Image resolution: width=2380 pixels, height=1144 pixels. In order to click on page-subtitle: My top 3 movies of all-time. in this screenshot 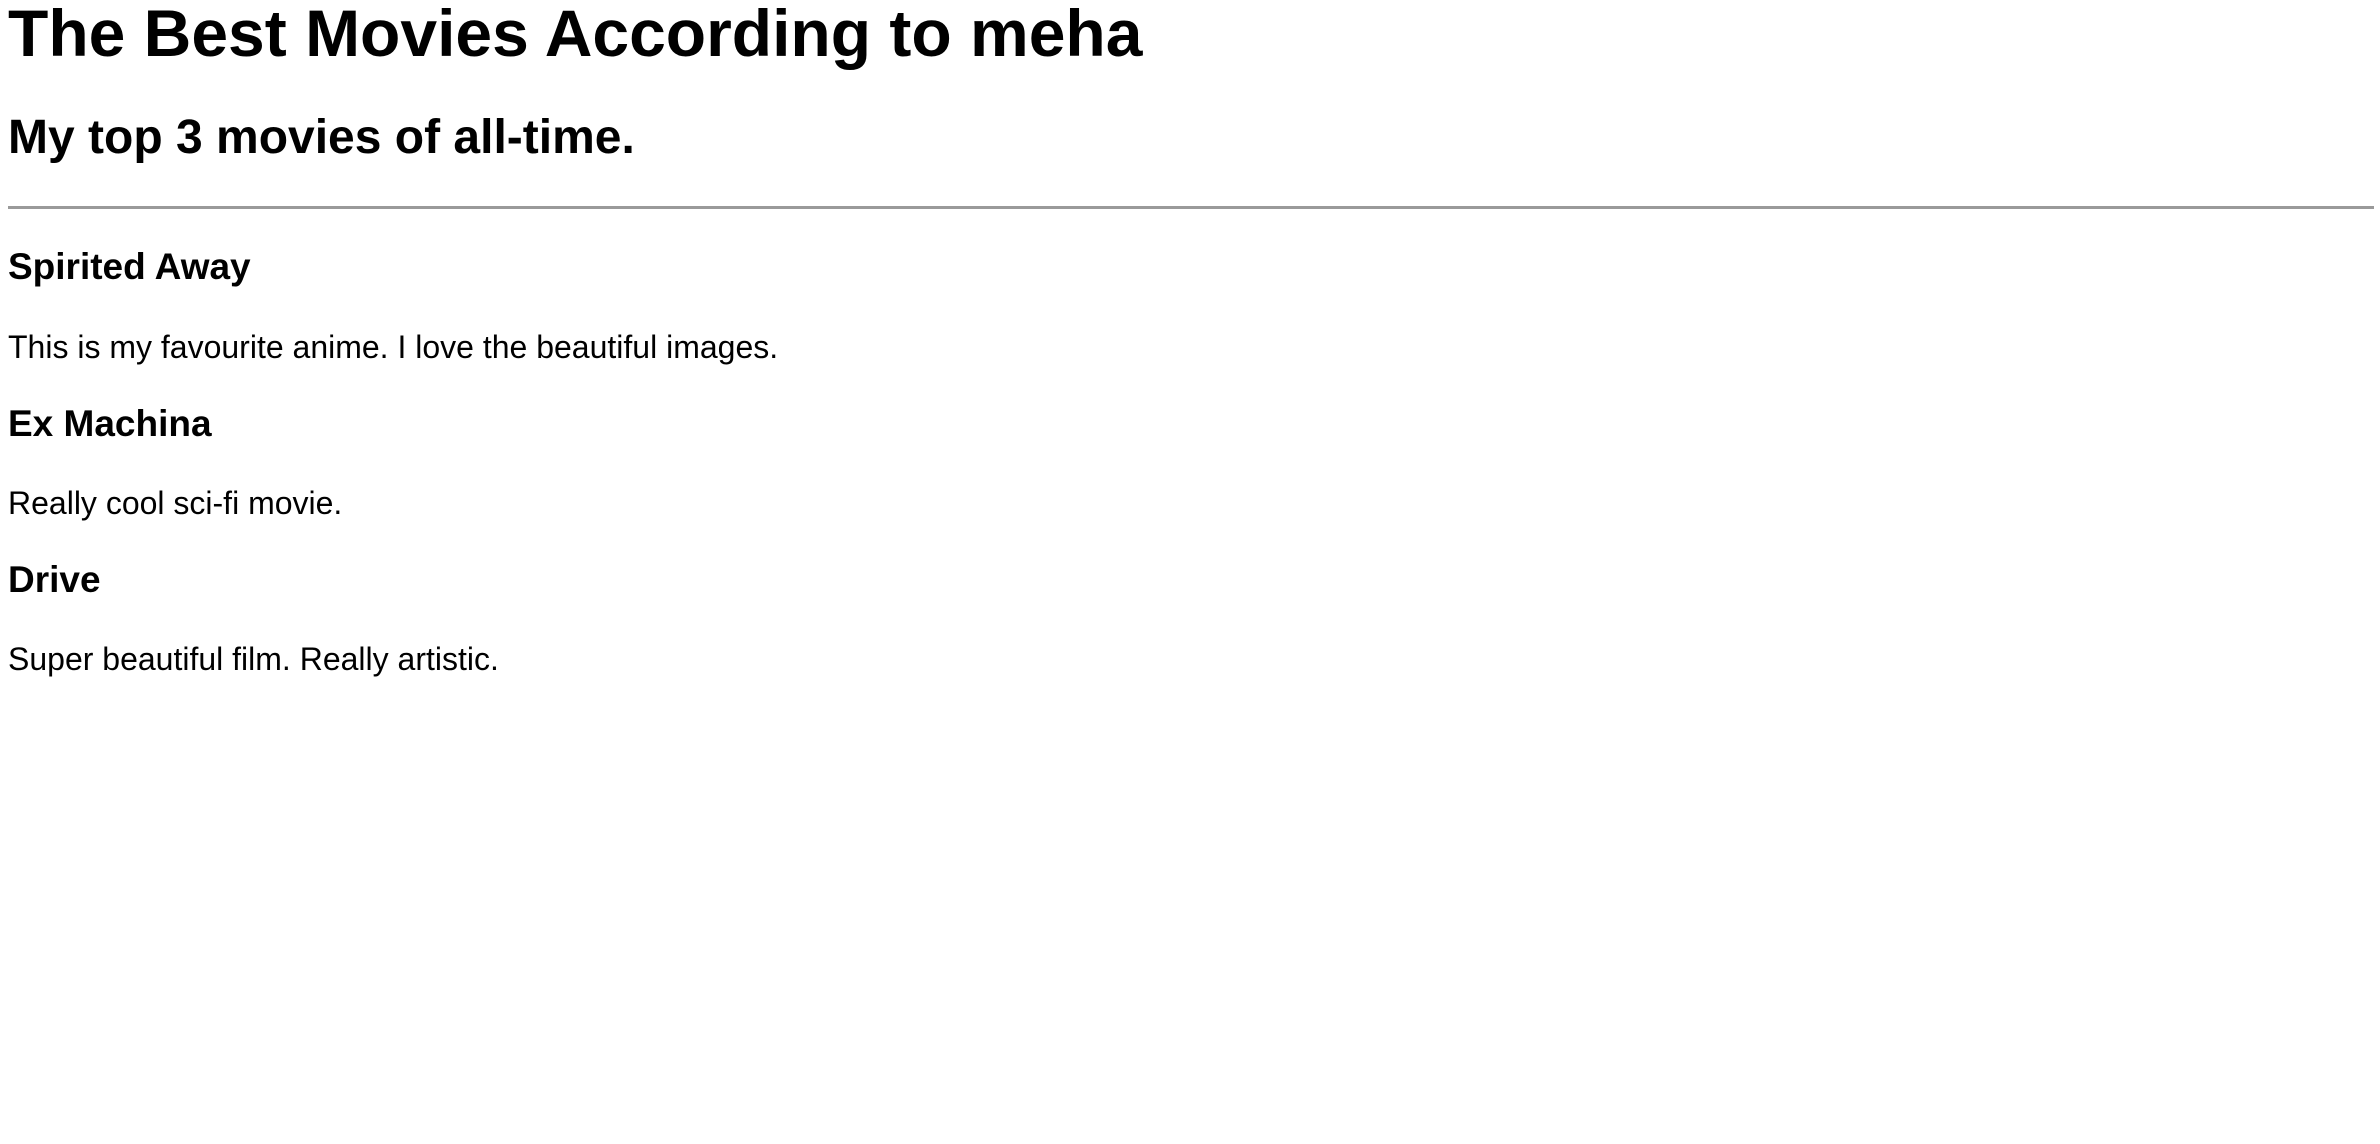, I will do `click(321, 137)`.